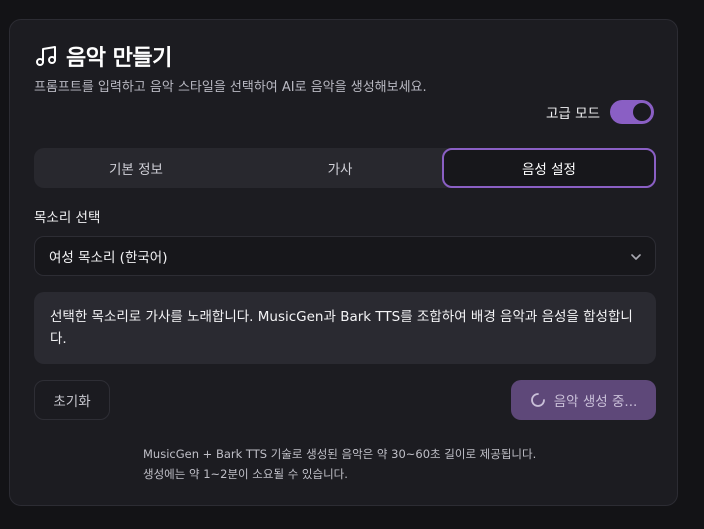 The image size is (704, 529). Describe the element at coordinates (538, 400) in the screenshot. I see `loading-spinner-icon` at that location.